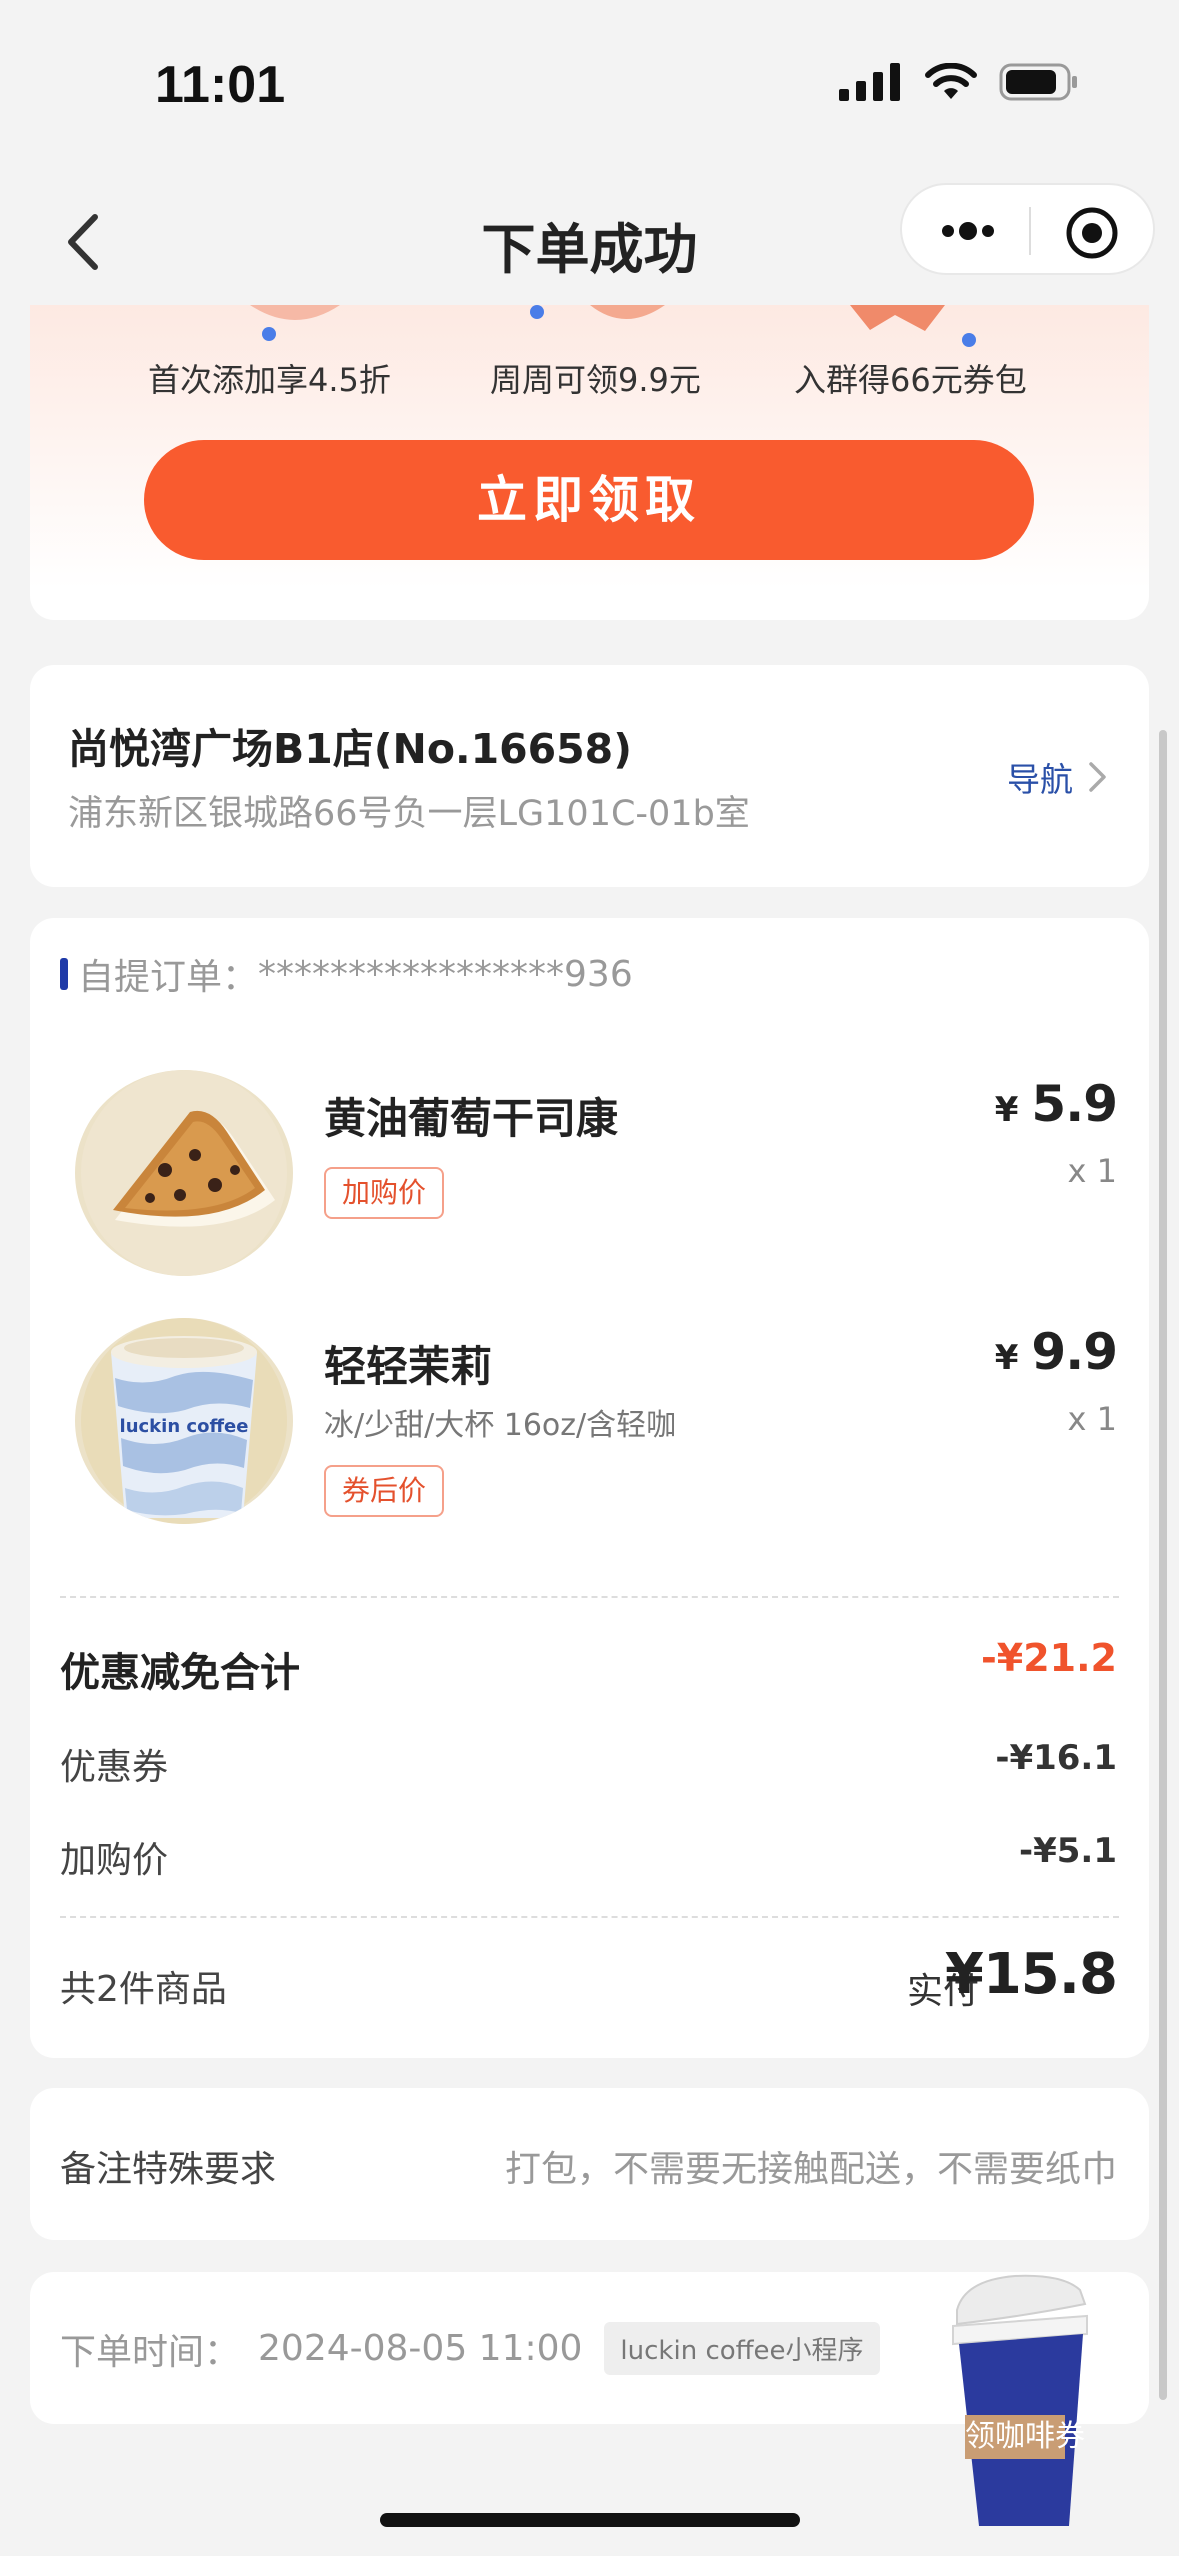  I want to click on product-spec: 冰/少甜/大杯 16oz/含轻咖, so click(500, 1425).